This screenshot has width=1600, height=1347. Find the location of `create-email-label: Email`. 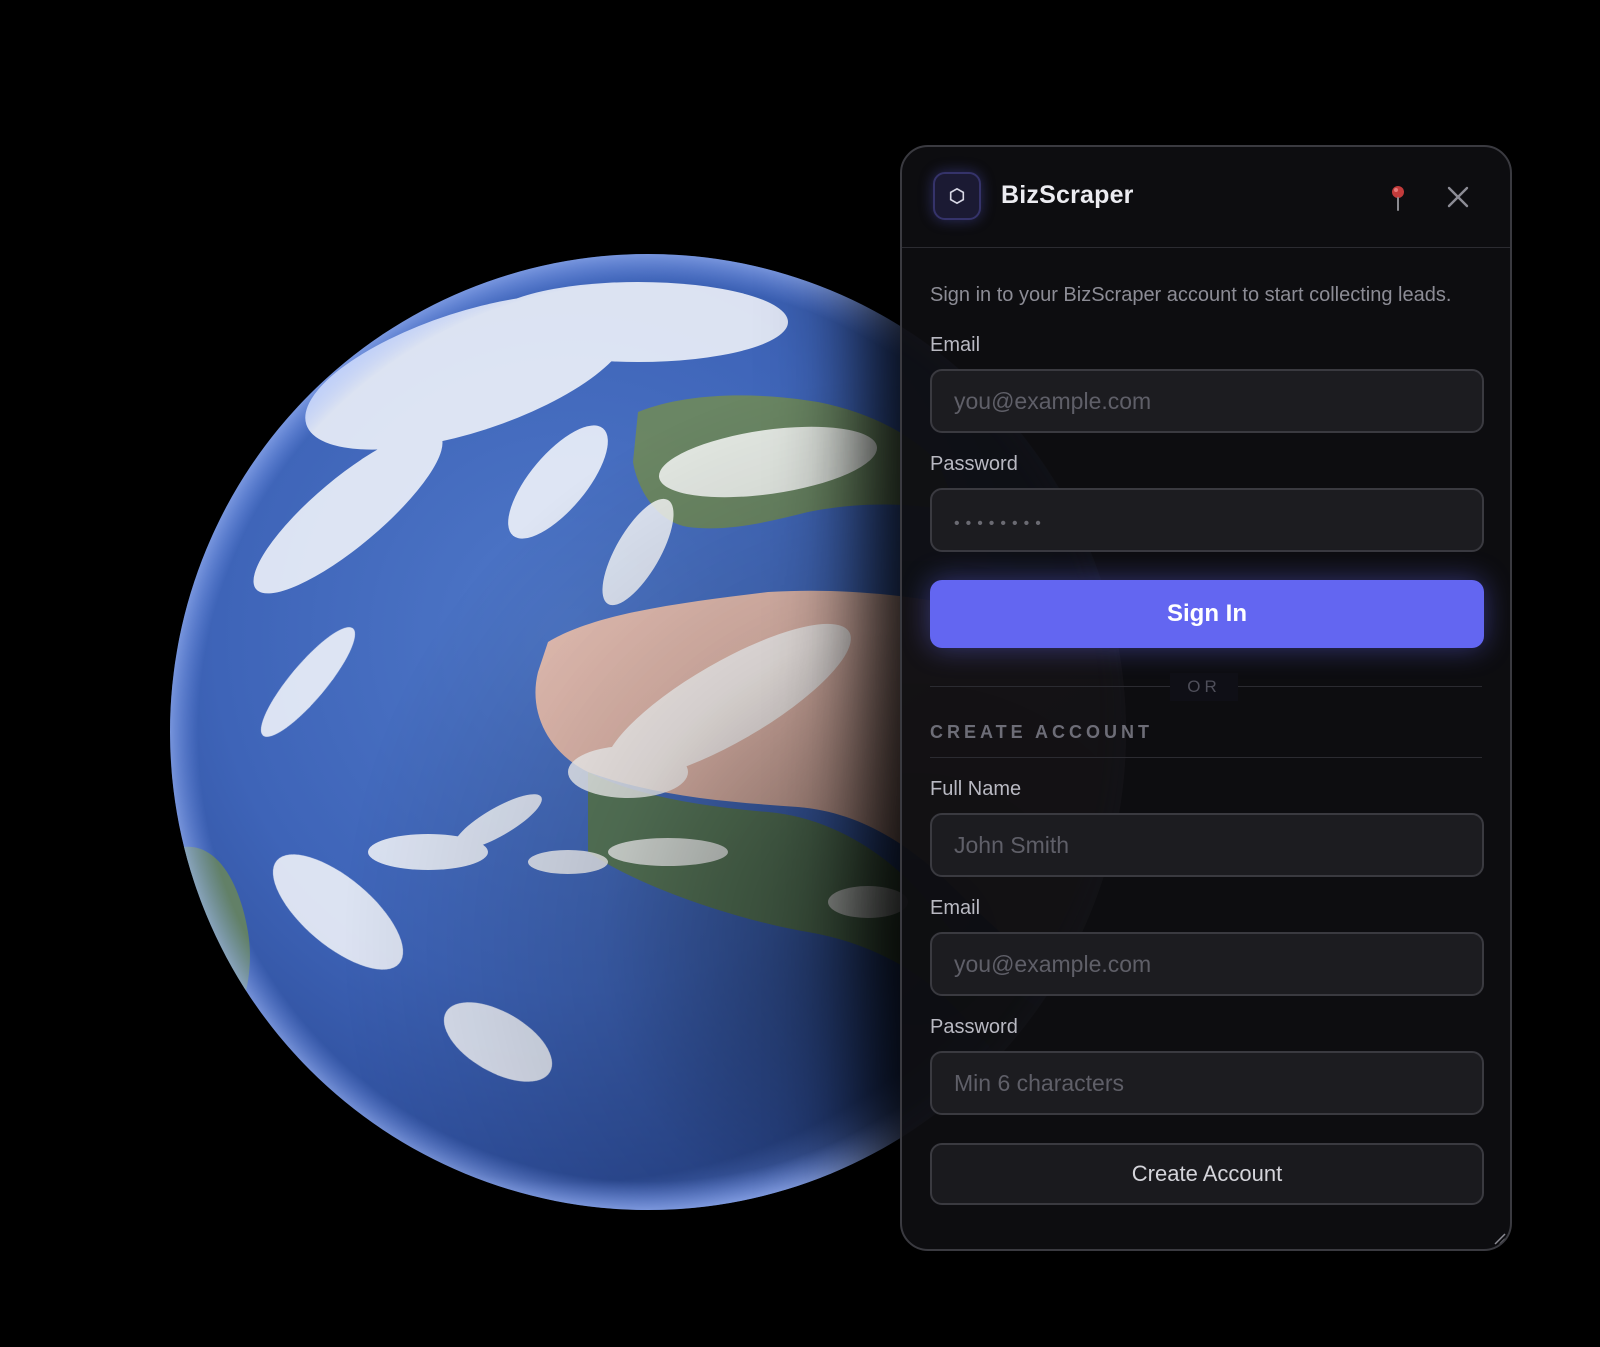

create-email-label: Email is located at coordinates (955, 908).